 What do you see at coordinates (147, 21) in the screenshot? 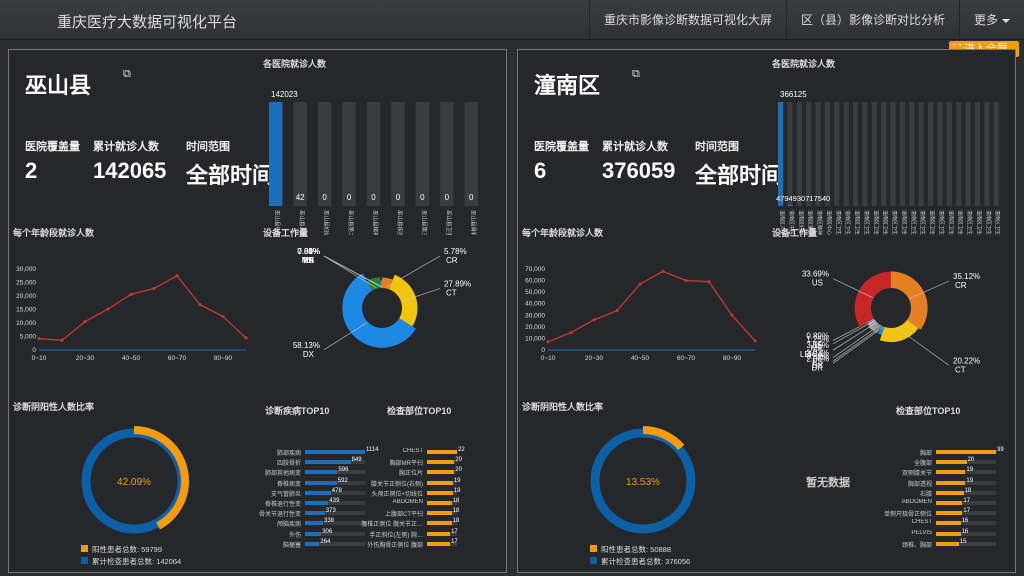
I see `brand-title: 重庆医疗大数据可视化平台` at bounding box center [147, 21].